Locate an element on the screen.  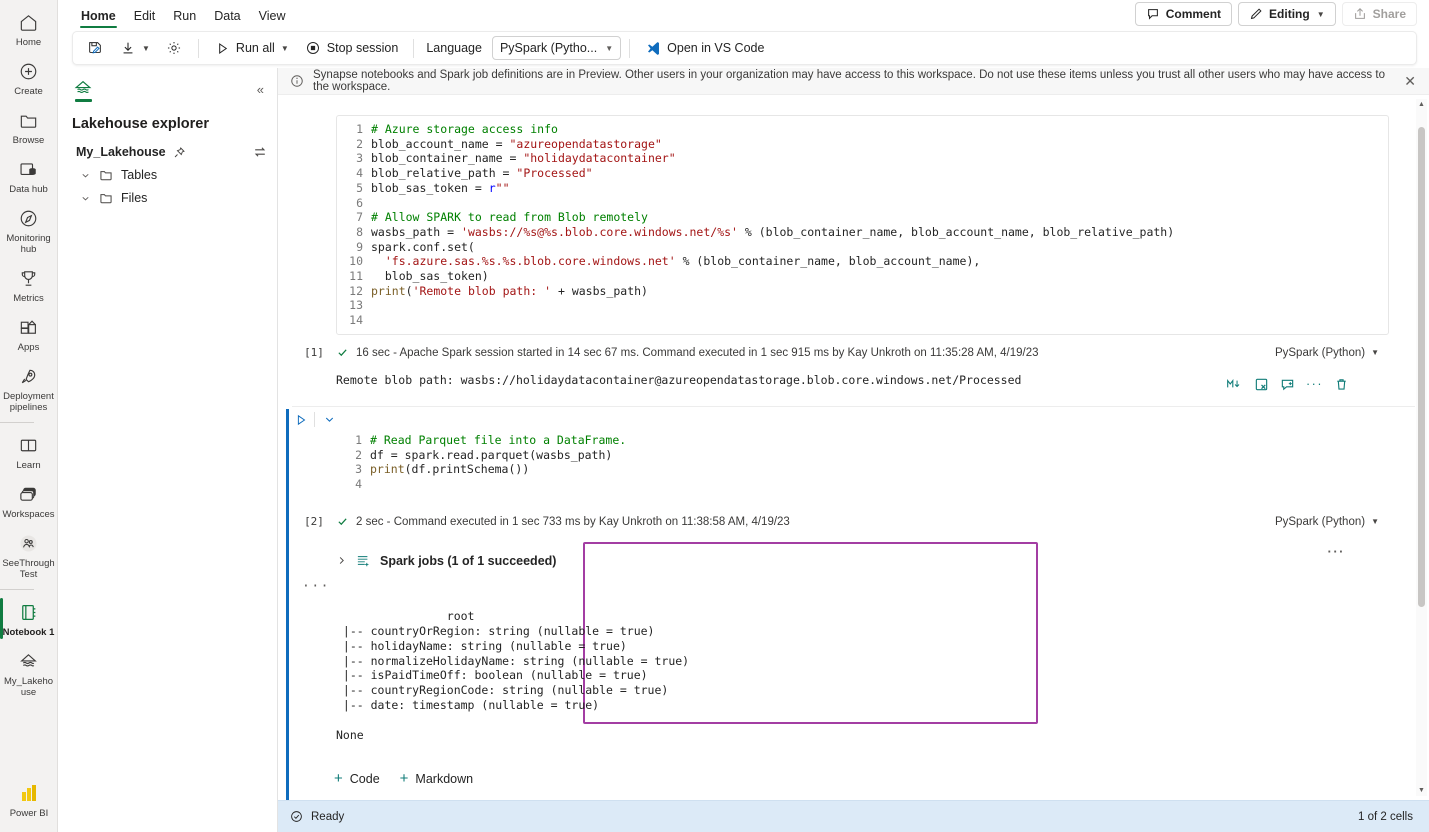
run-all-button: Run all ▼ is located at coordinates (251, 48).